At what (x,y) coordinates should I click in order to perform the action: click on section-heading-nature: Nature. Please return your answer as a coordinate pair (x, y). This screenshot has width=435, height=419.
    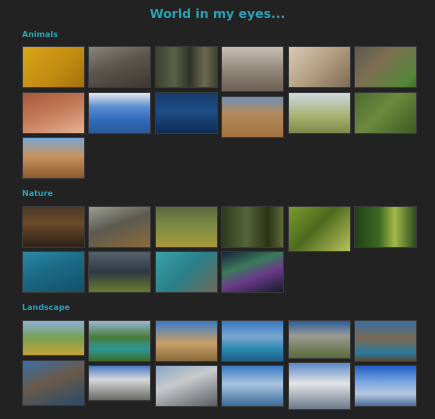
    Looking at the image, I should click on (37, 193).